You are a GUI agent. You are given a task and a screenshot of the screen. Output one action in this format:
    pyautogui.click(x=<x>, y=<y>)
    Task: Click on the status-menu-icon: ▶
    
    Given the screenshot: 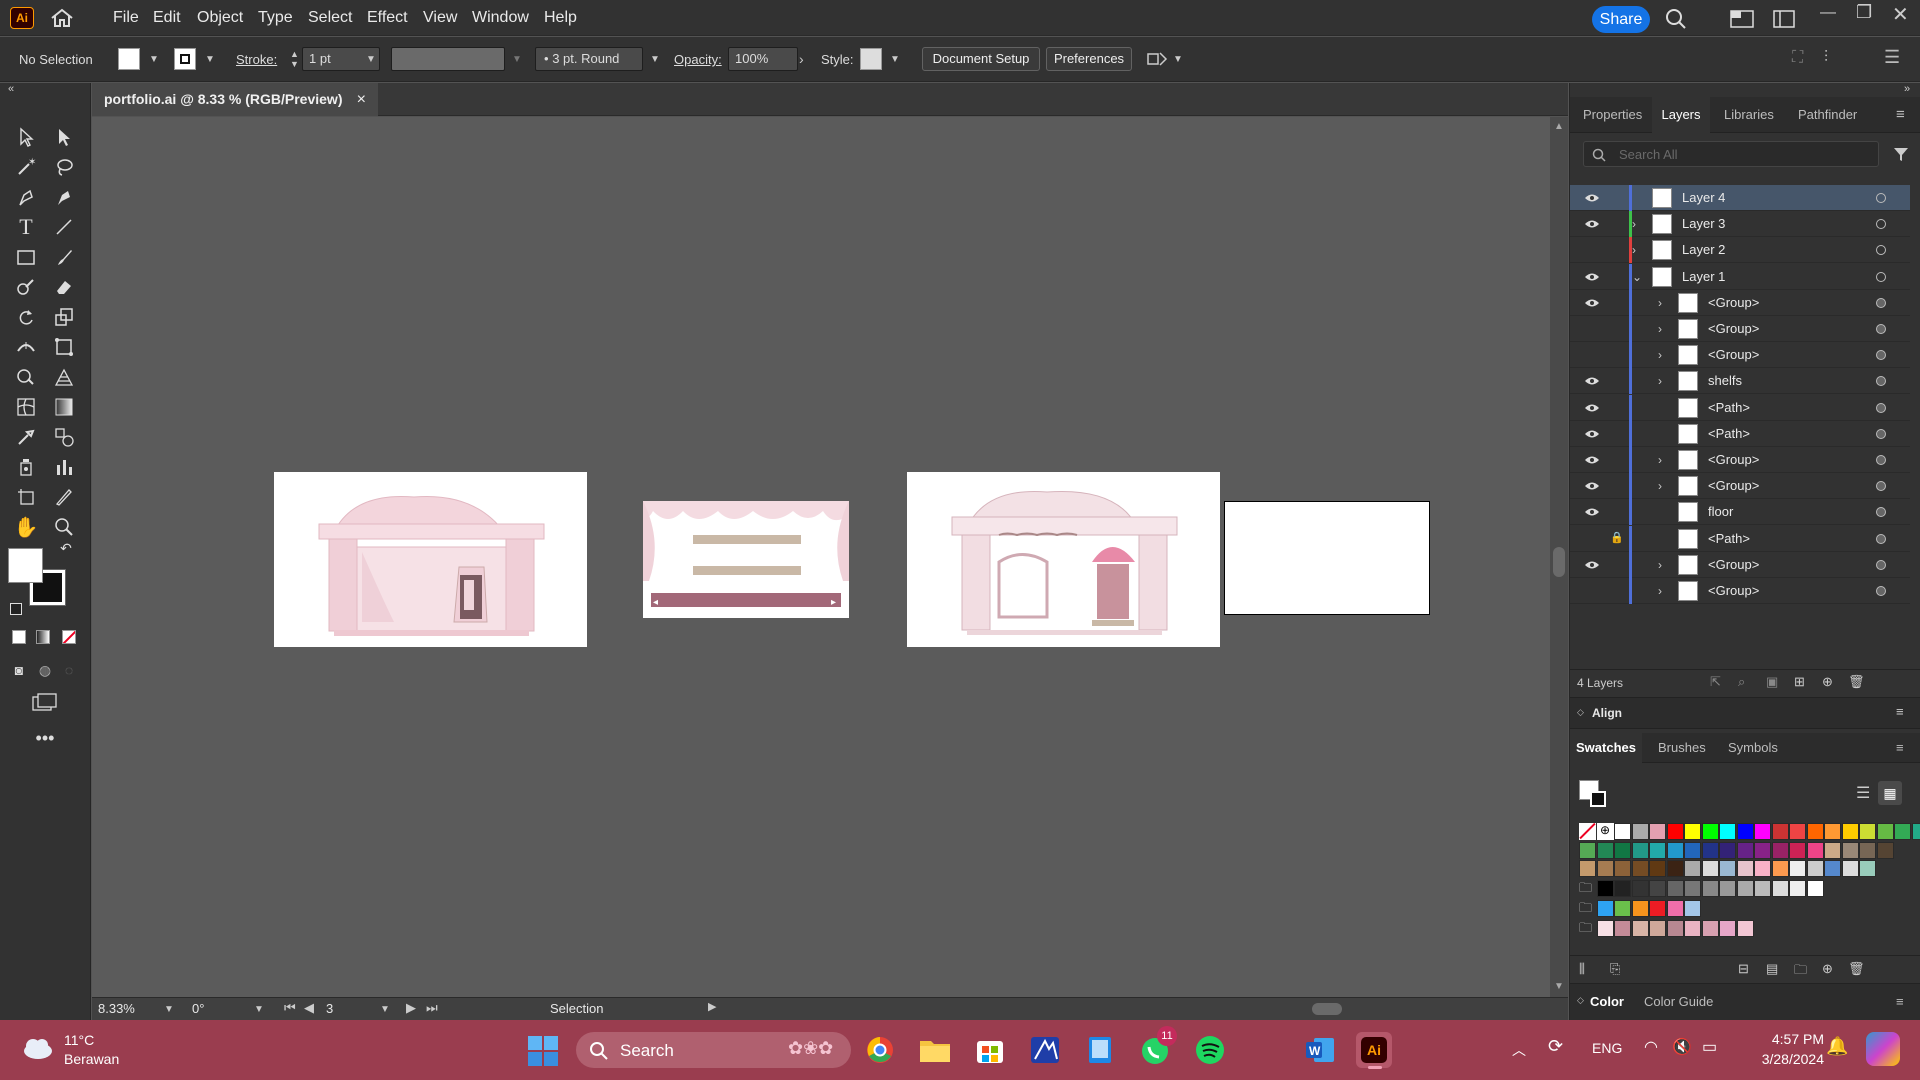 What is the action you would take?
    pyautogui.click(x=712, y=1006)
    